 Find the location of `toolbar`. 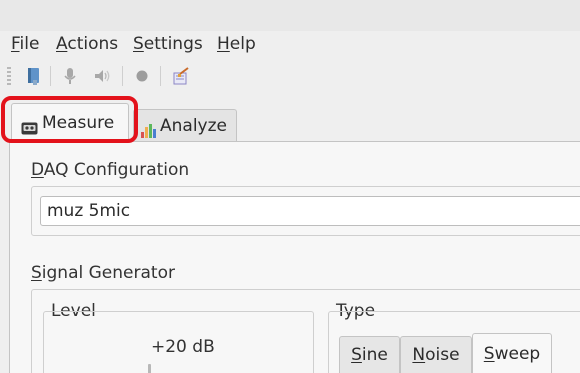

toolbar is located at coordinates (290, 76).